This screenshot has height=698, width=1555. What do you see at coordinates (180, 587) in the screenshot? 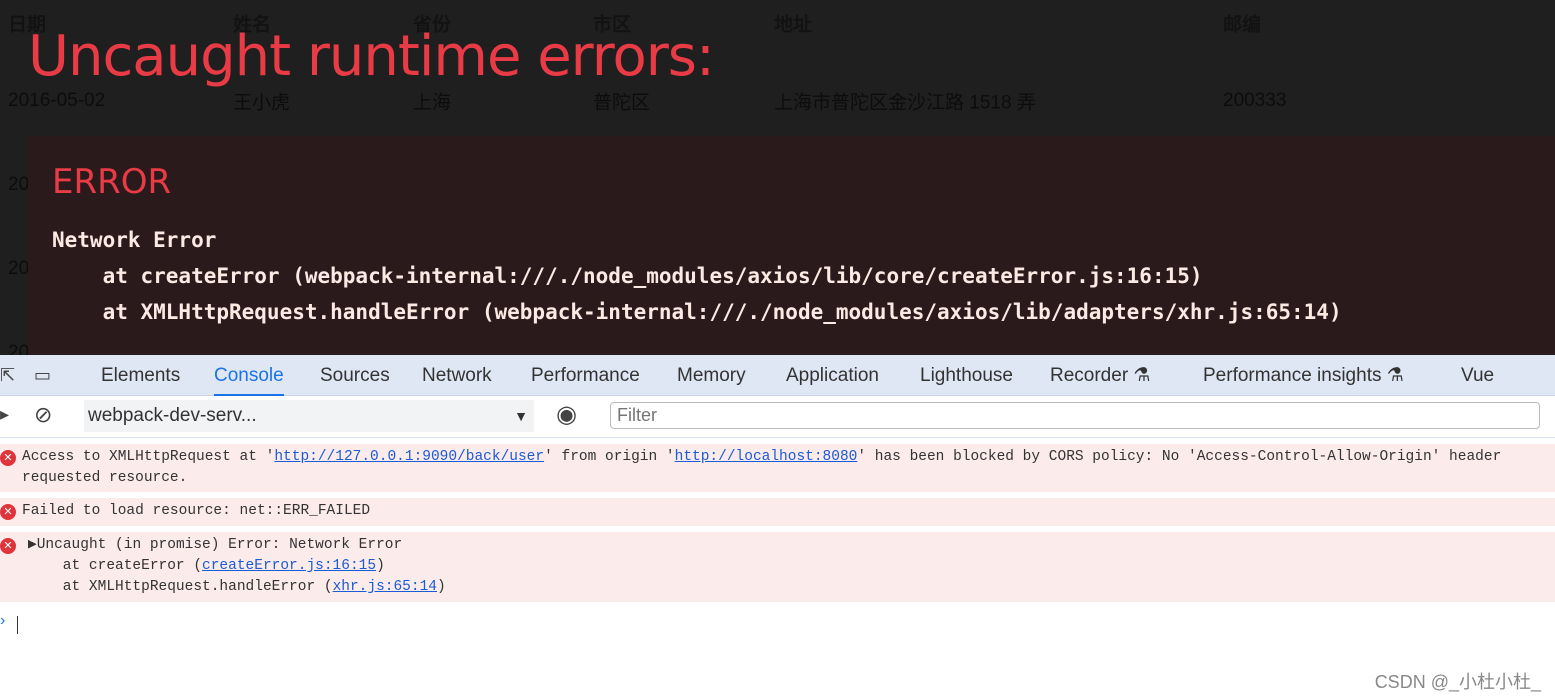
I see `msg-text: at XMLHttpRequest.handleError (` at bounding box center [180, 587].